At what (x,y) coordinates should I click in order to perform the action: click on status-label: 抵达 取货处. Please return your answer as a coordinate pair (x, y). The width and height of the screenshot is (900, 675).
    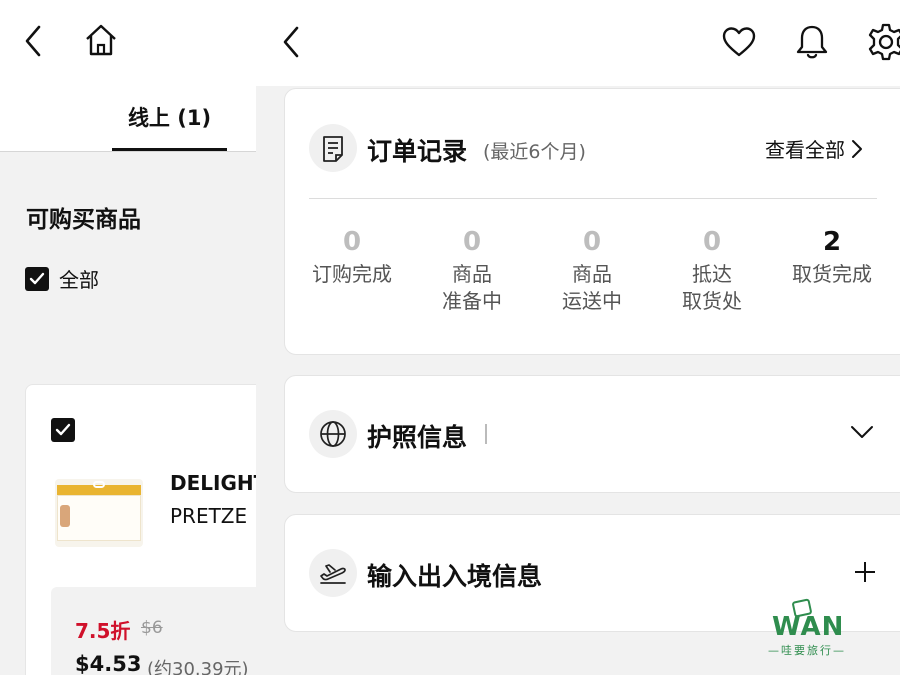
    Looking at the image, I should click on (712, 287).